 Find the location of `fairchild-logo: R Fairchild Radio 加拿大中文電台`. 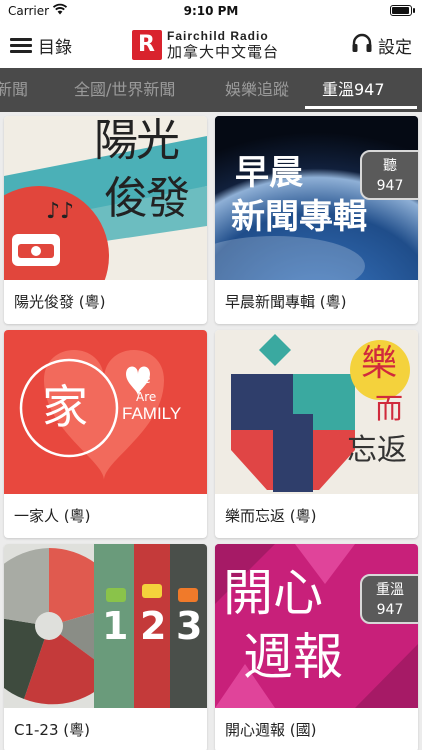

fairchild-logo: R Fairchild Radio 加拿大中文電台 is located at coordinates (205, 45).